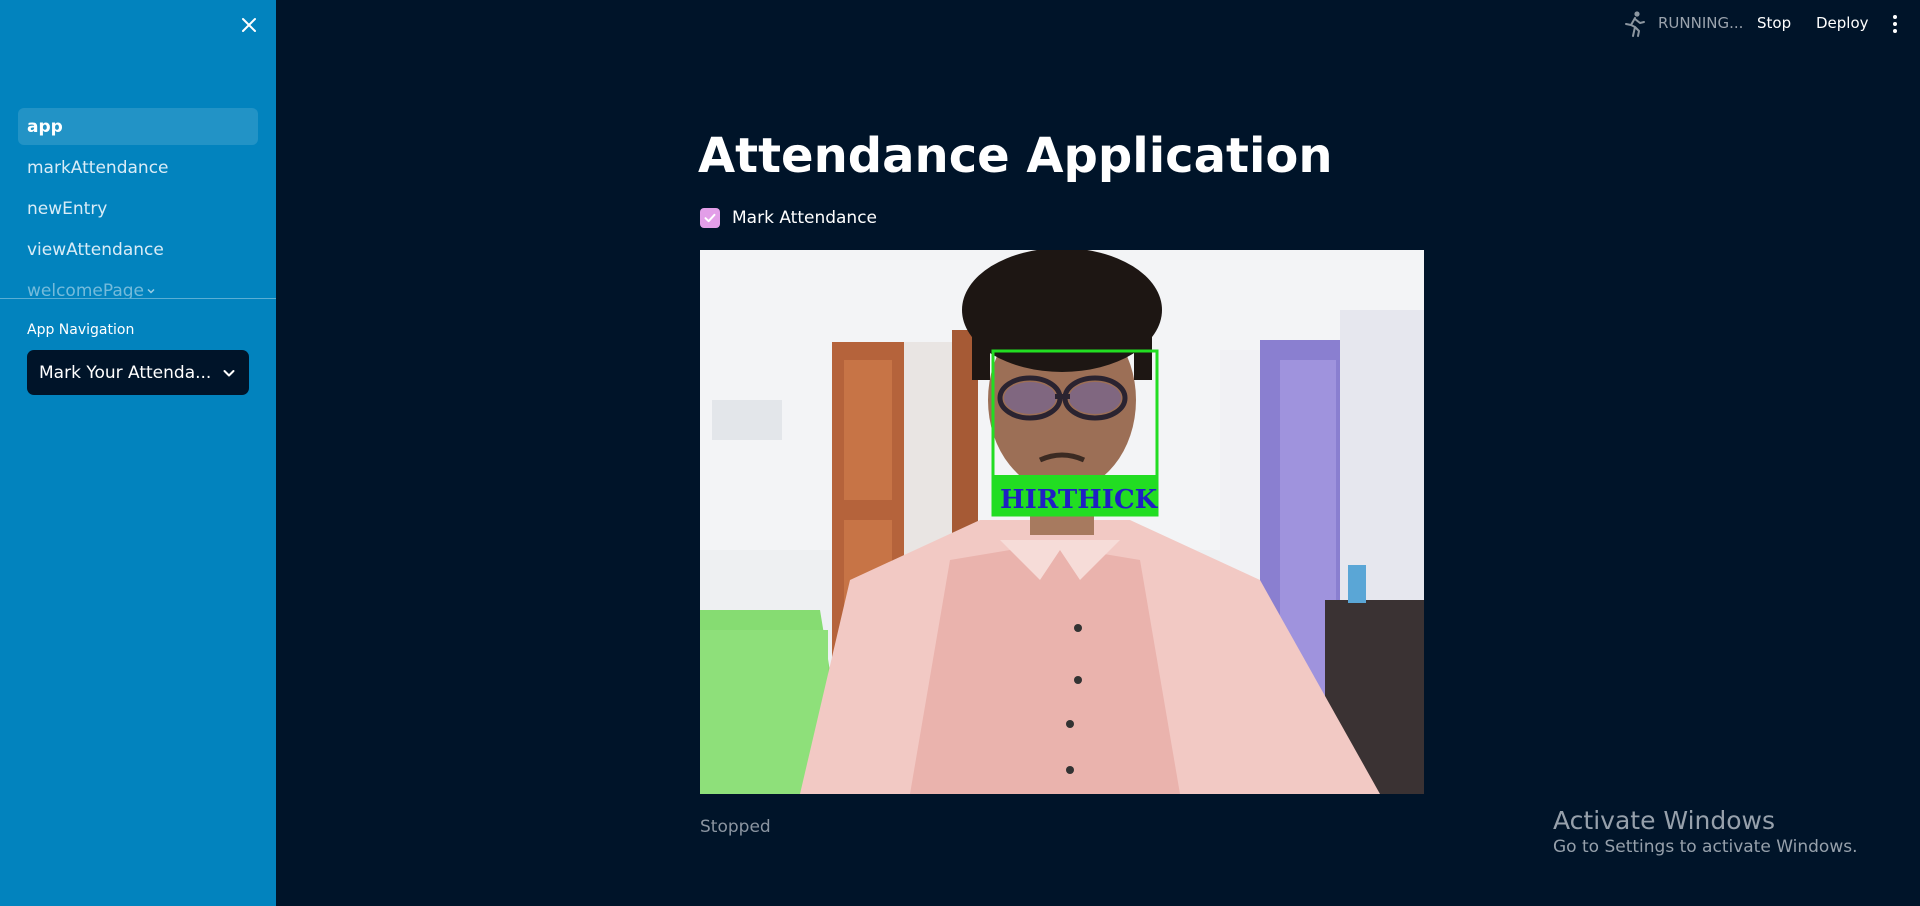 The height and width of the screenshot is (906, 1920). I want to click on nav-item-welcomepage: welcomePage, so click(138, 285).